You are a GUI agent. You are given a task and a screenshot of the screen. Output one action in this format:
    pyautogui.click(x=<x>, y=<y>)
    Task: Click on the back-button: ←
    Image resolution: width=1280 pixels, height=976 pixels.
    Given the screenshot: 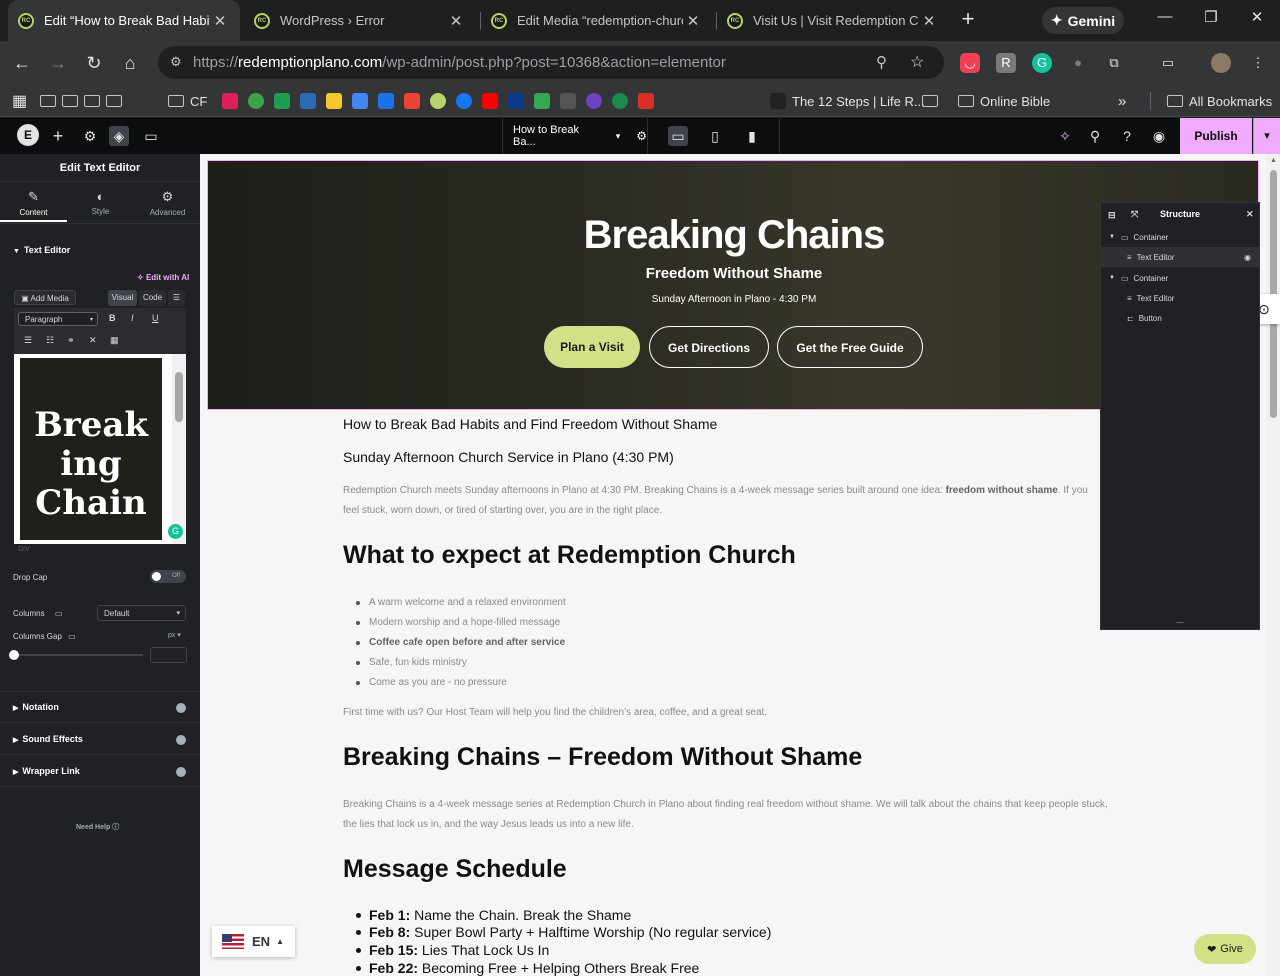 What is the action you would take?
    pyautogui.click(x=22, y=63)
    